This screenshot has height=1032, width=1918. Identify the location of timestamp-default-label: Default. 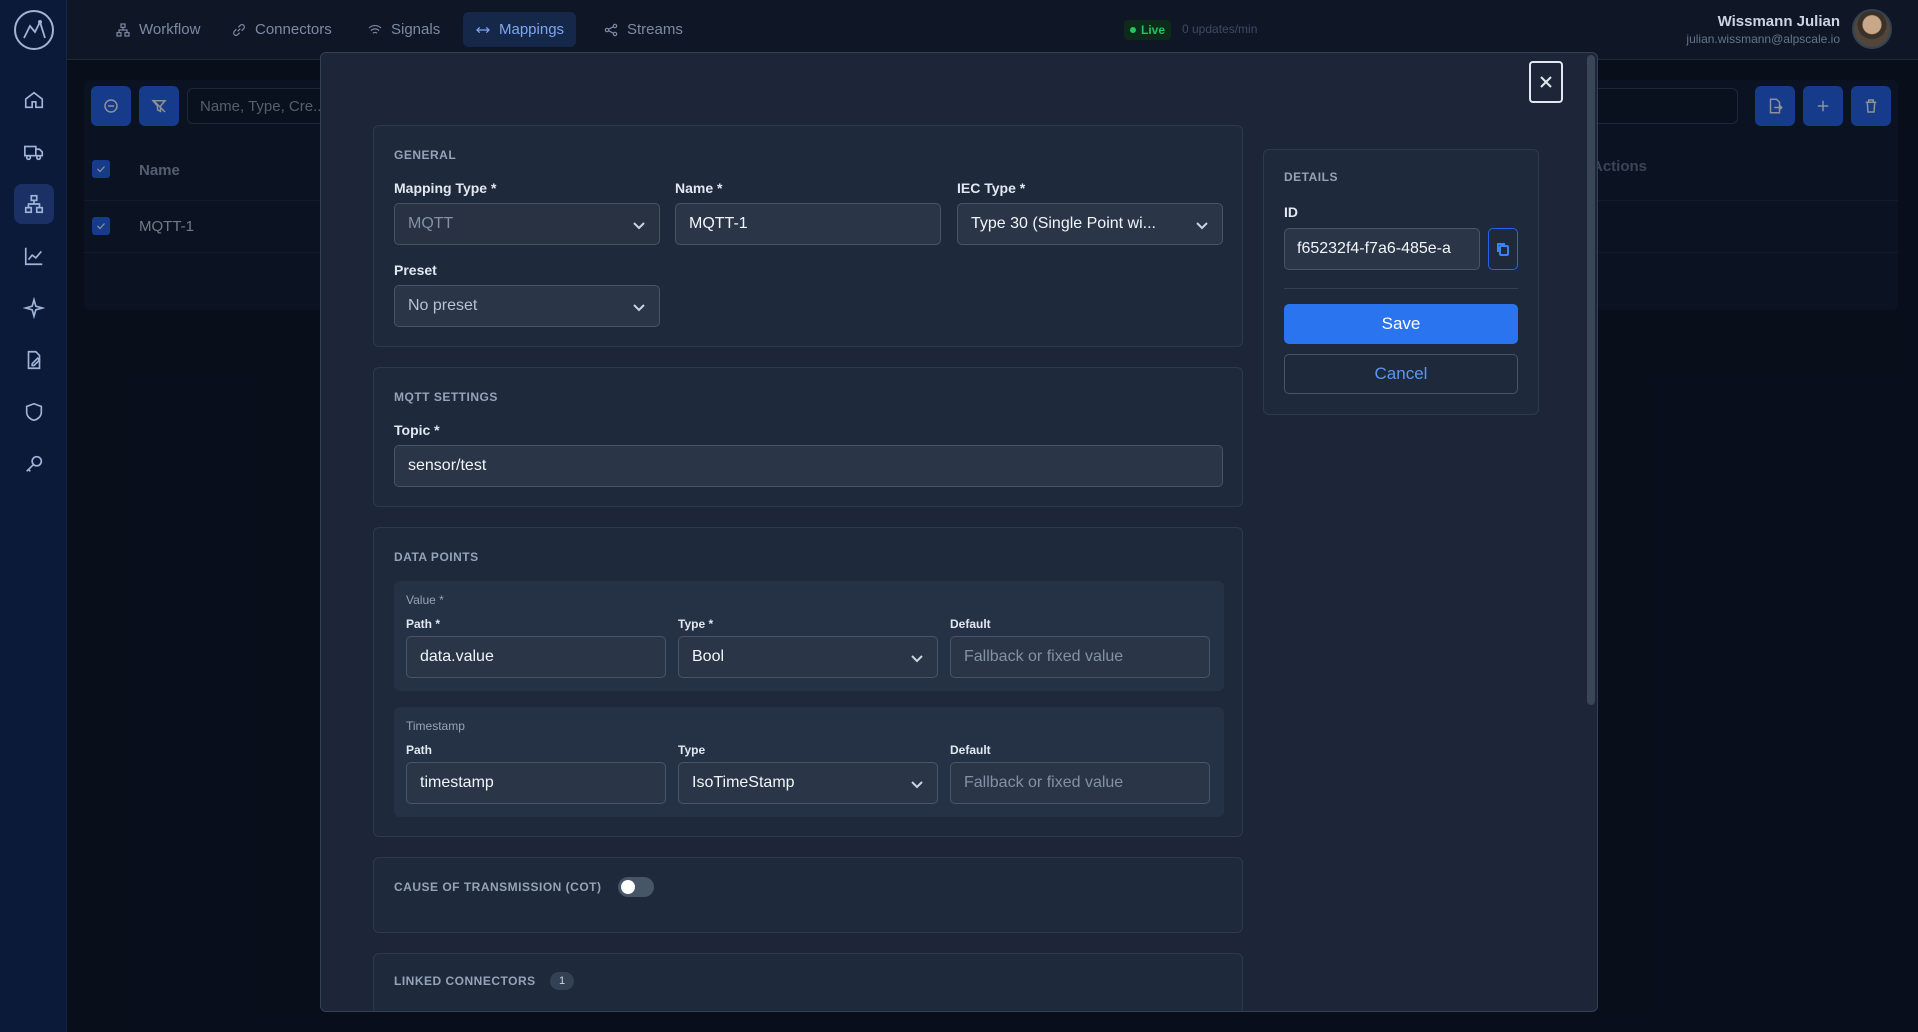
(970, 750).